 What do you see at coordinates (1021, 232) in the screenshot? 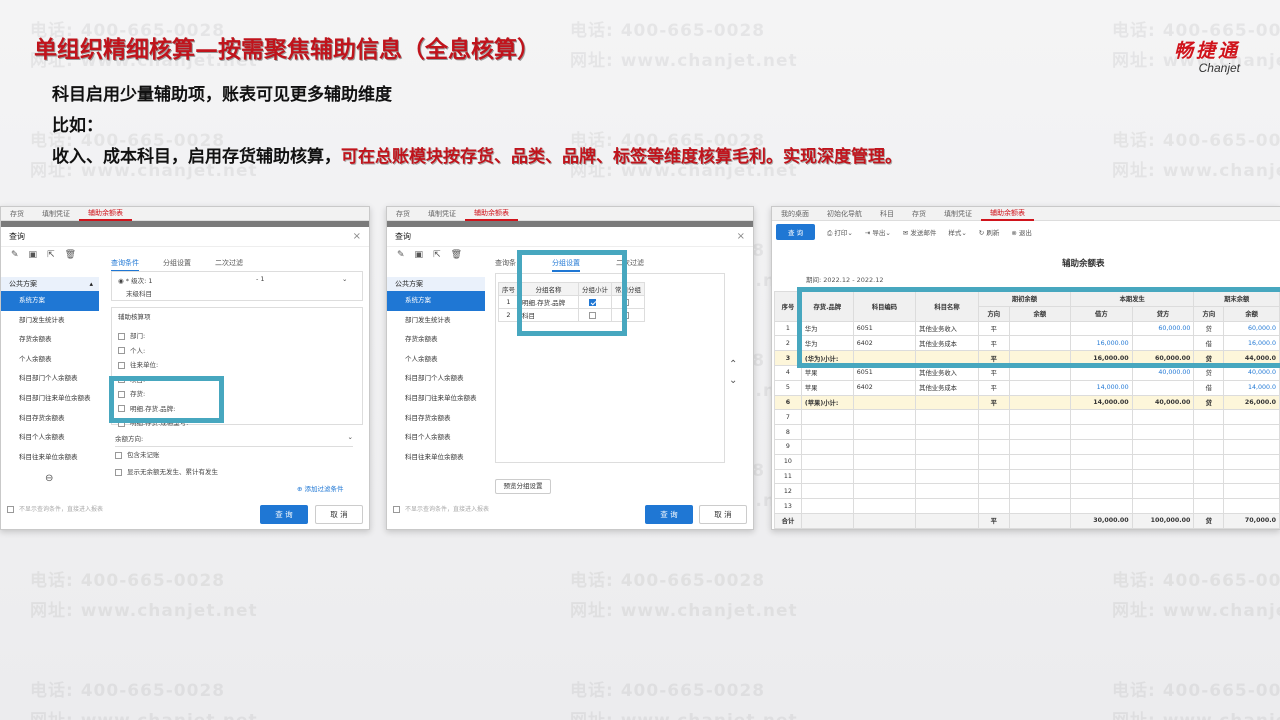
I see `exit-button: ⊗ 退出` at bounding box center [1021, 232].